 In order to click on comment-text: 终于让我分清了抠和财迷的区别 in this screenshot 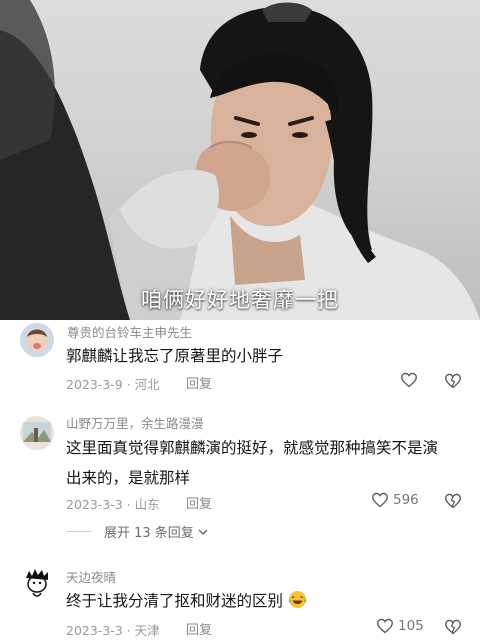, I will do `click(175, 601)`.